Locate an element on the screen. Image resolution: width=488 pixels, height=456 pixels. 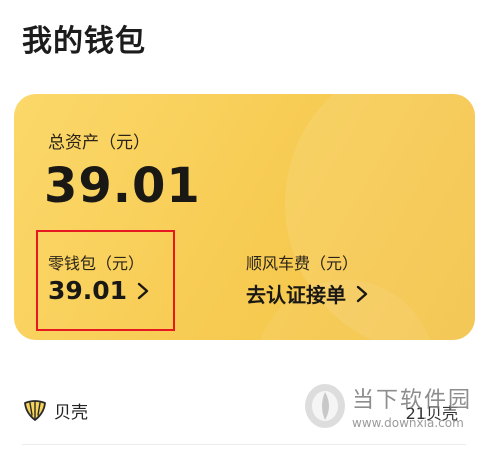
shell-icon is located at coordinates (35, 410).